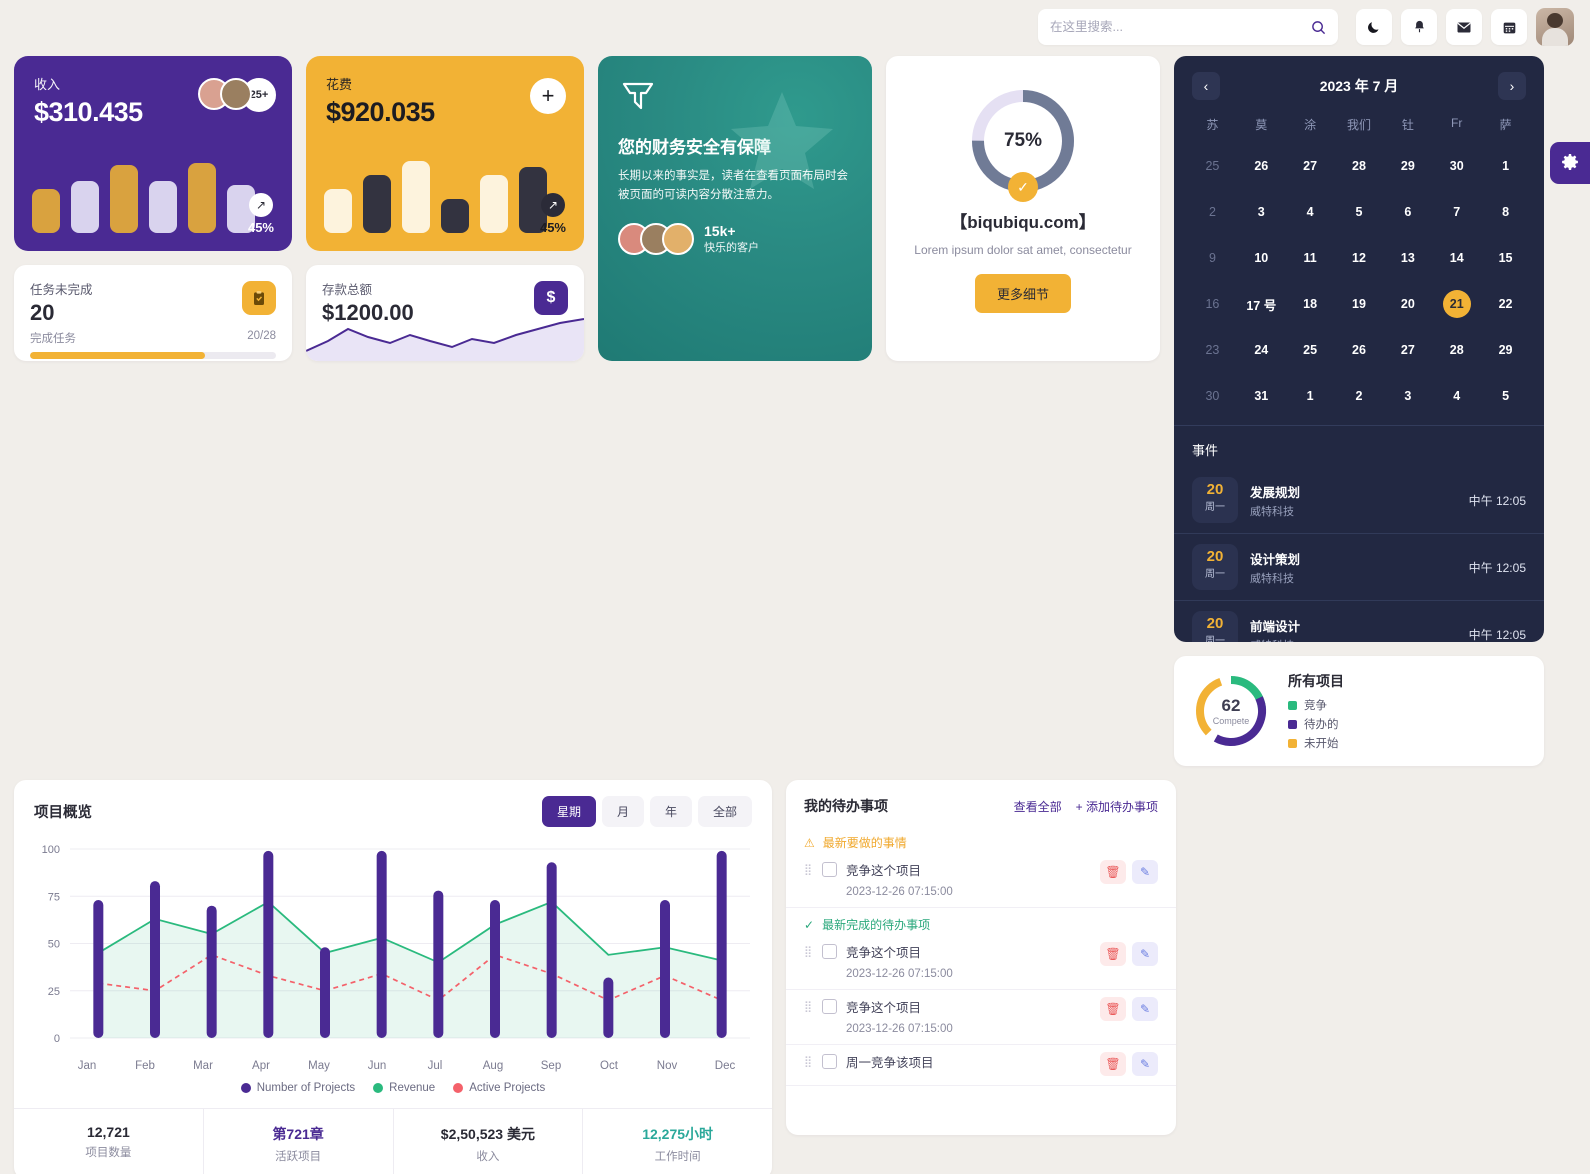 The width and height of the screenshot is (1590, 1174). What do you see at coordinates (1261, 258) in the screenshot?
I see `calendar-day: 10` at bounding box center [1261, 258].